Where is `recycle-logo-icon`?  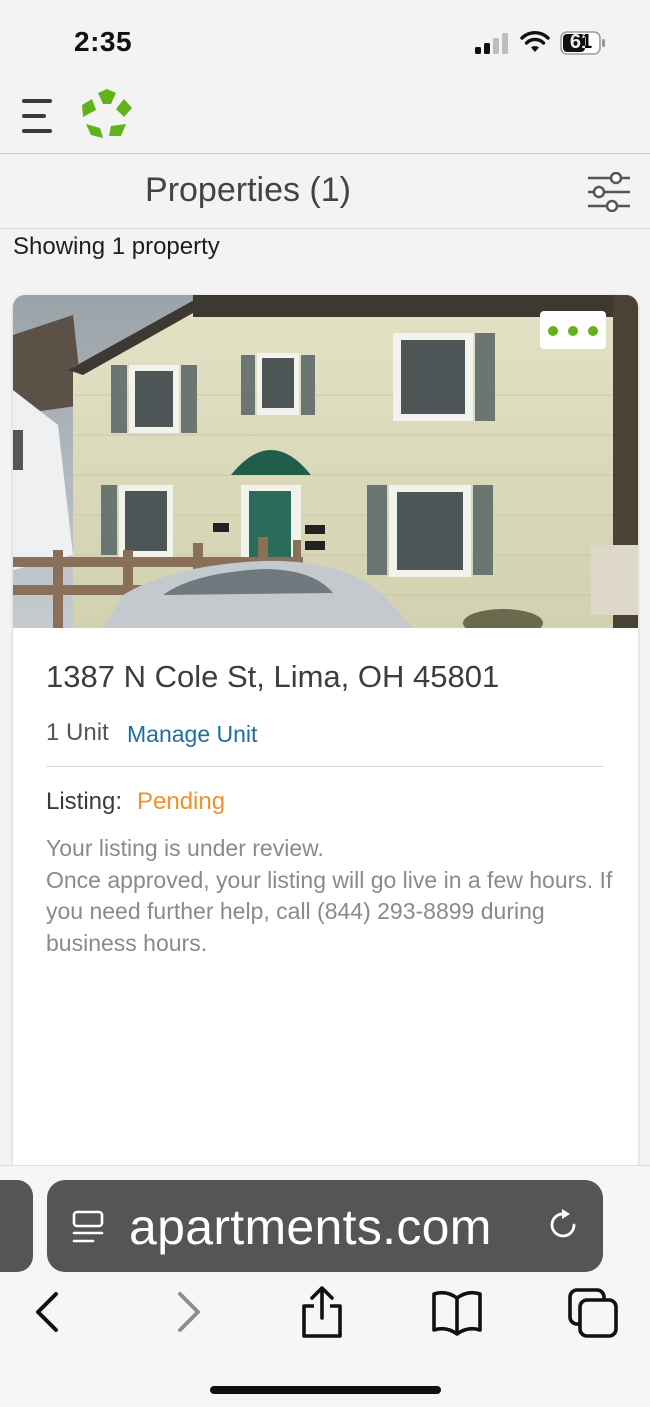 recycle-logo-icon is located at coordinates (107, 114).